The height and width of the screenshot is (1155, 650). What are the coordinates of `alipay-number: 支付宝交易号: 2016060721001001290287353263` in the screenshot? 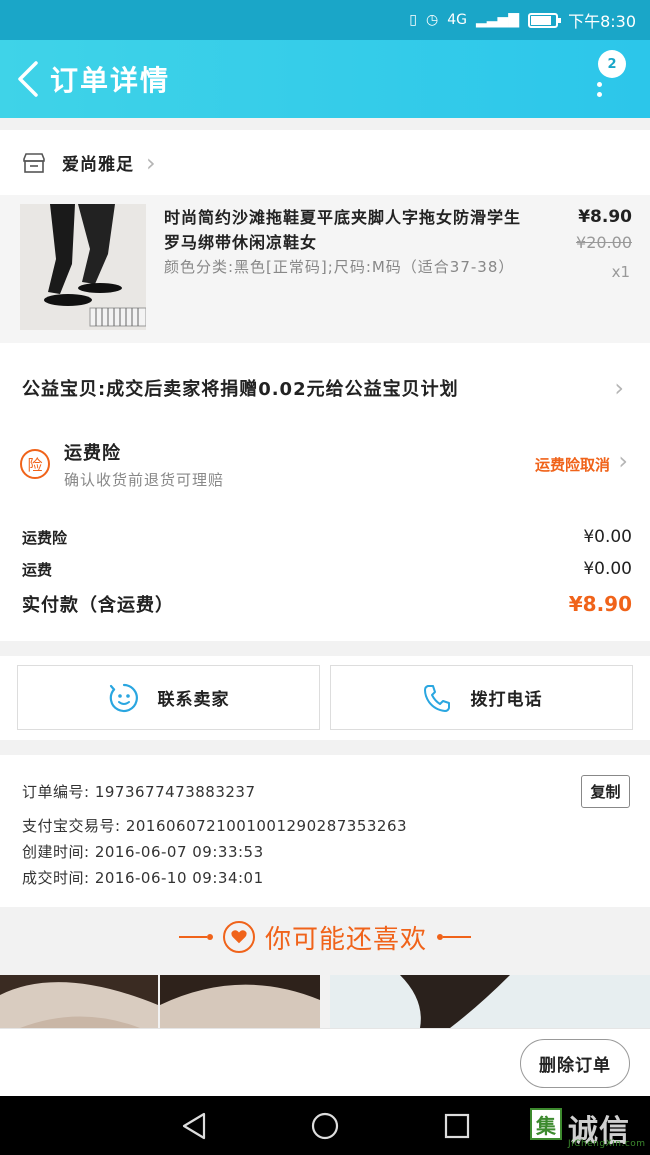 It's located at (215, 826).